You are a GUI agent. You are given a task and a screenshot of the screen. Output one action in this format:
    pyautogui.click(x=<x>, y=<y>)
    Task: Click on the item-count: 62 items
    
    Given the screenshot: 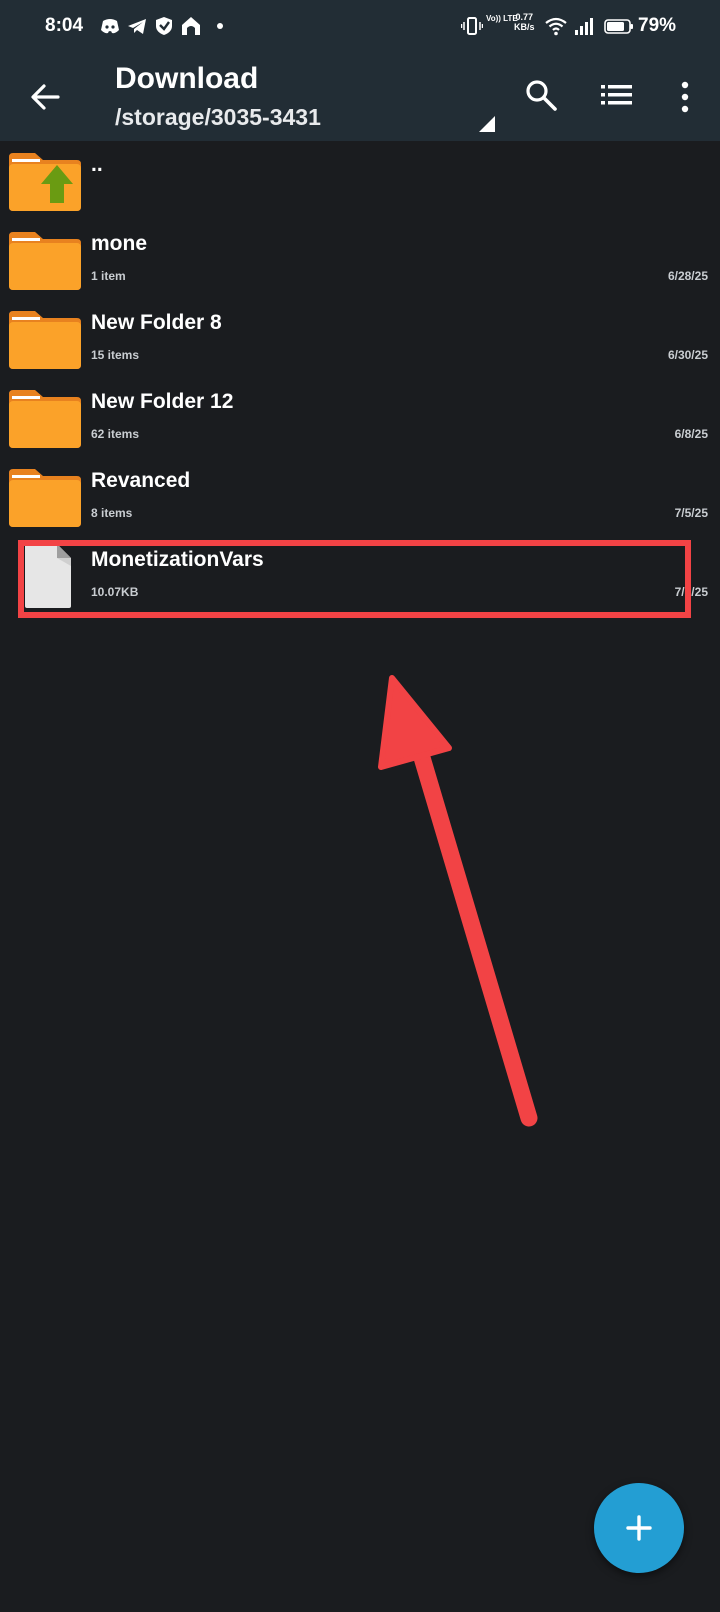 What is the action you would take?
    pyautogui.click(x=115, y=434)
    